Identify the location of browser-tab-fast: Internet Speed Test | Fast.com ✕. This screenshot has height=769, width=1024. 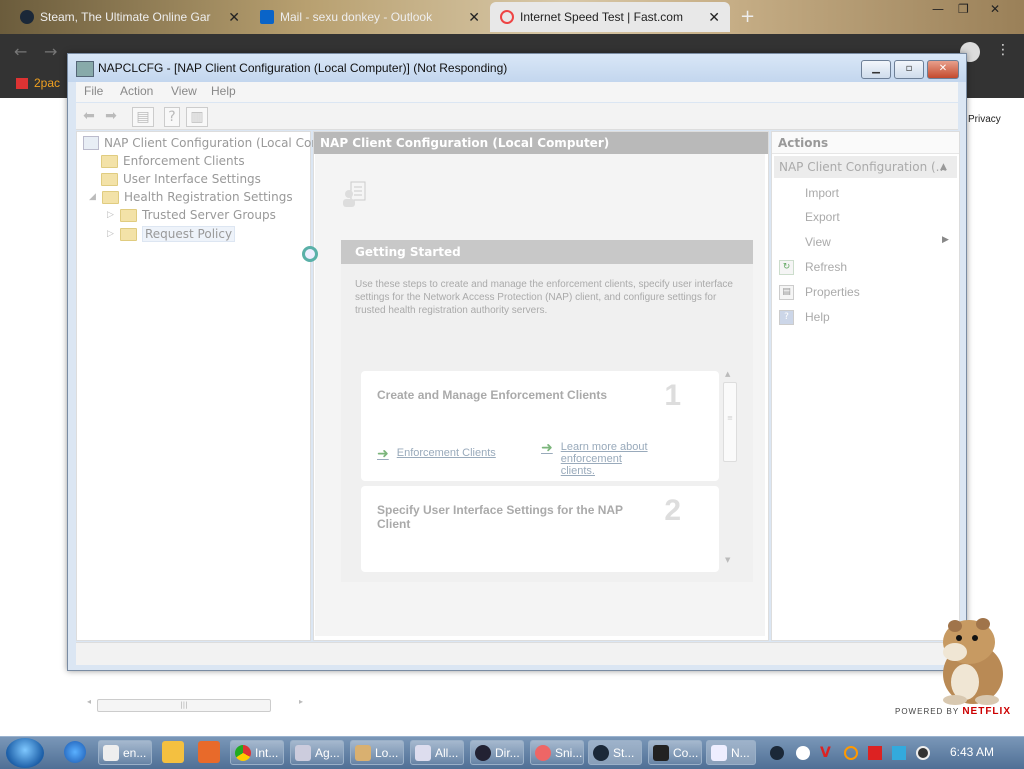
(610, 17).